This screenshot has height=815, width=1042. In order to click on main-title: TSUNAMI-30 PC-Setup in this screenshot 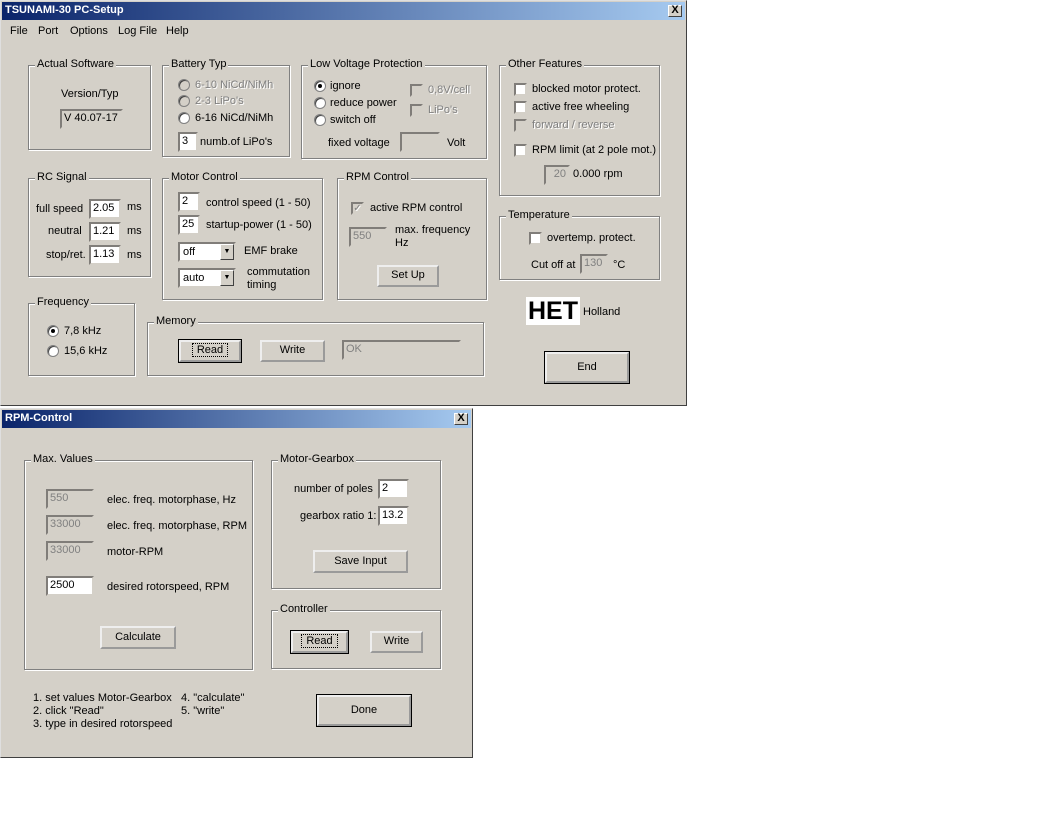, I will do `click(64, 10)`.